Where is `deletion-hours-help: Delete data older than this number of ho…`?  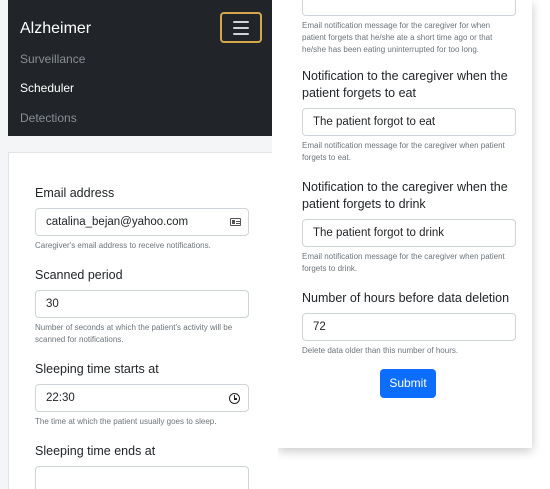
deletion-hours-help: Delete data older than this number of ho… is located at coordinates (380, 350).